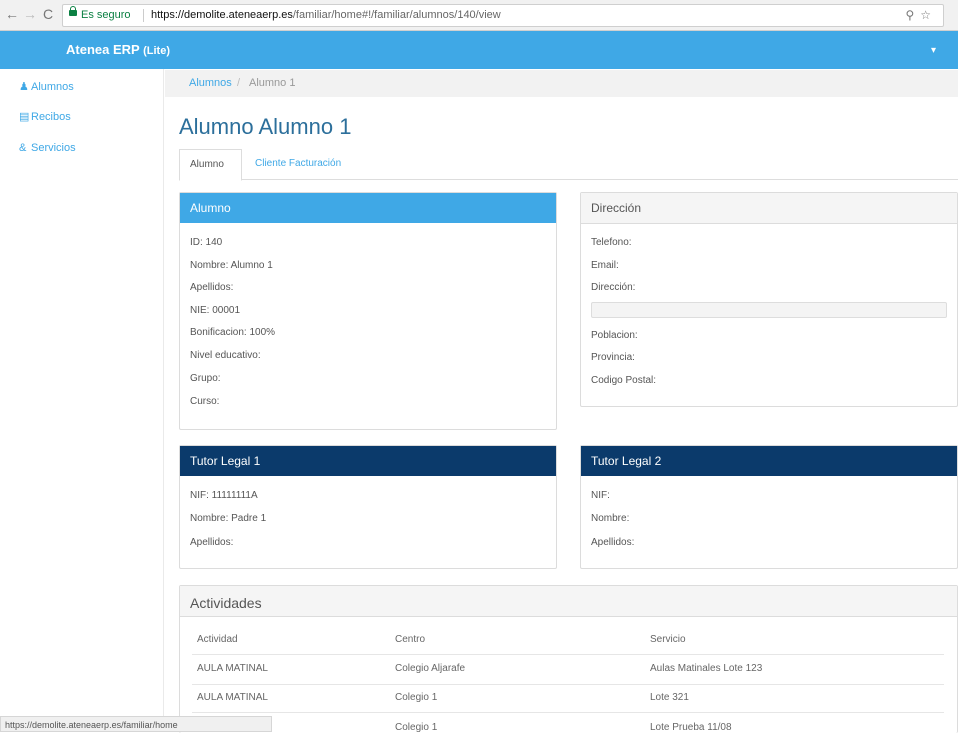  Describe the element at coordinates (610, 518) in the screenshot. I see `tutor2-nombre: Nombre:` at that location.